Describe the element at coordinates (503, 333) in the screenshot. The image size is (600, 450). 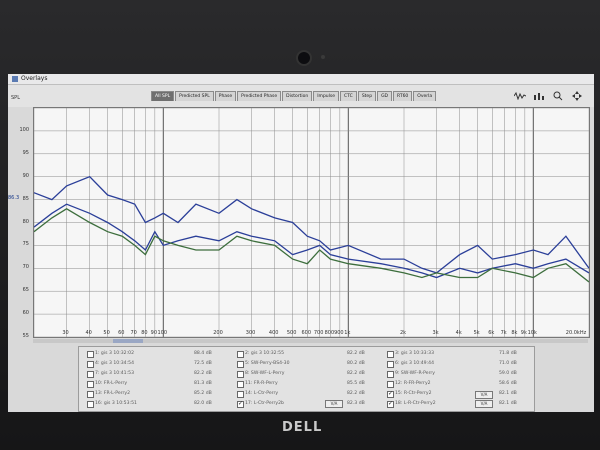
I see `x-tick-label: 7k` at that location.